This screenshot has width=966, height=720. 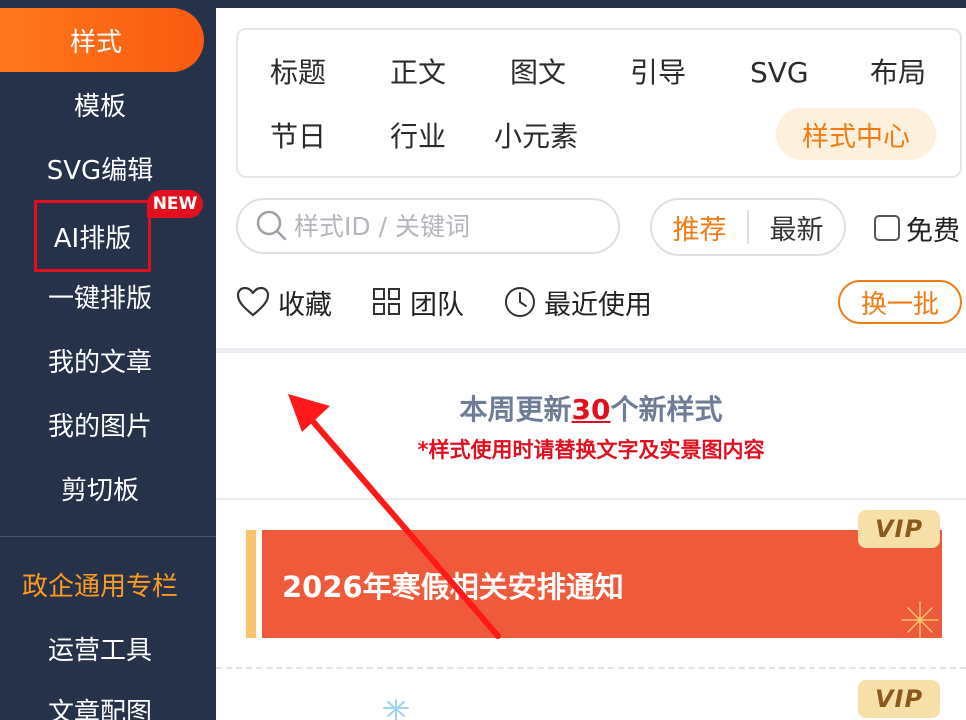 What do you see at coordinates (591, 350) in the screenshot?
I see `content-divider` at bounding box center [591, 350].